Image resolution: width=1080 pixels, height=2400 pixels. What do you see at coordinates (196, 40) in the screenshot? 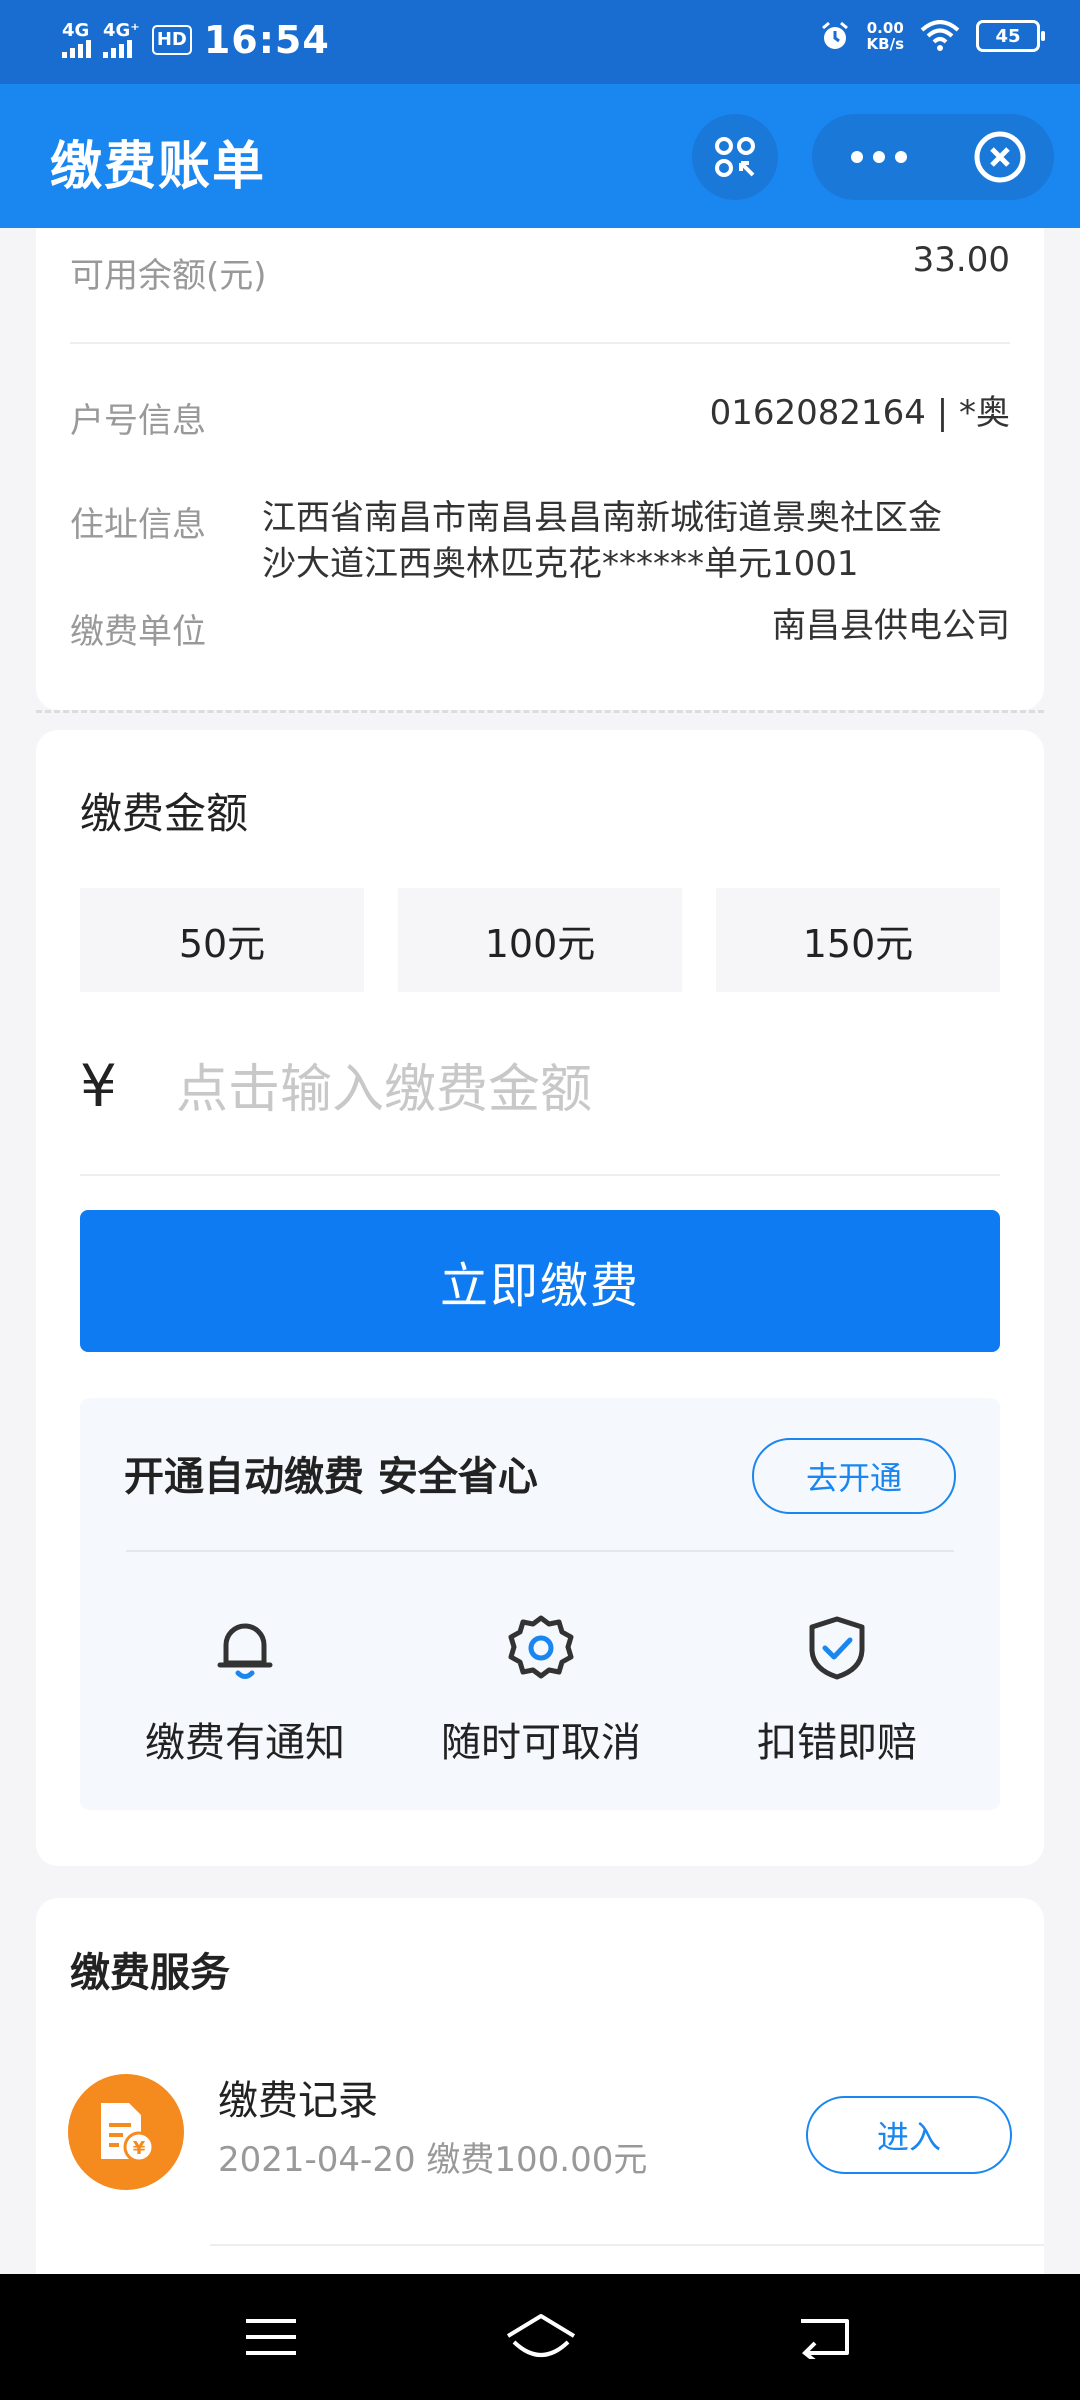
I see `status-left: 4G 4G⁺ HD 16:54` at bounding box center [196, 40].